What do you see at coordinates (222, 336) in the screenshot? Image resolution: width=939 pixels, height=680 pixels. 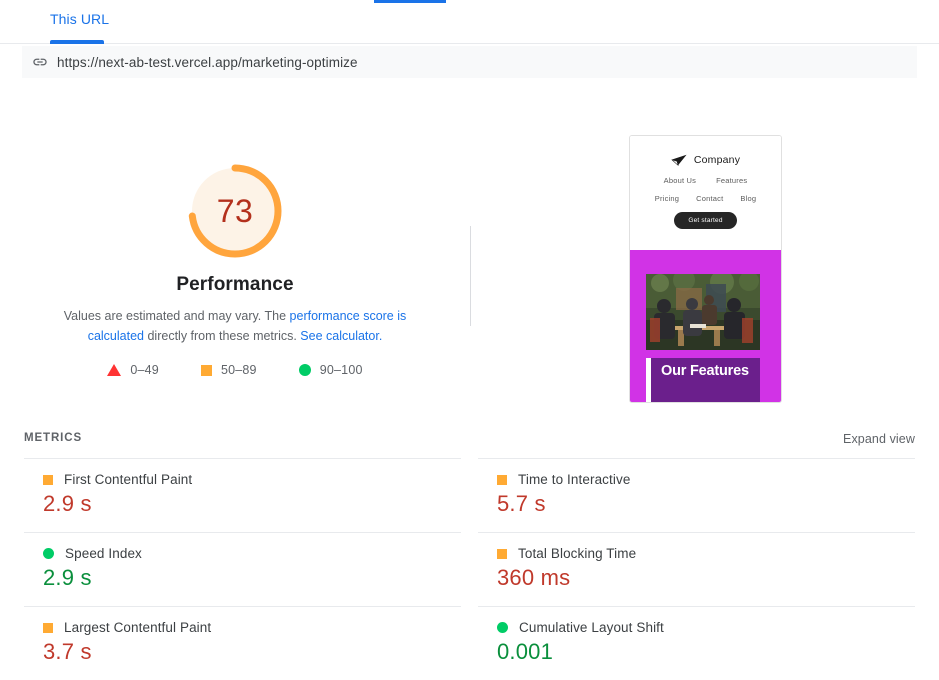 I see `score-description-middle: directly from these metrics.` at bounding box center [222, 336].